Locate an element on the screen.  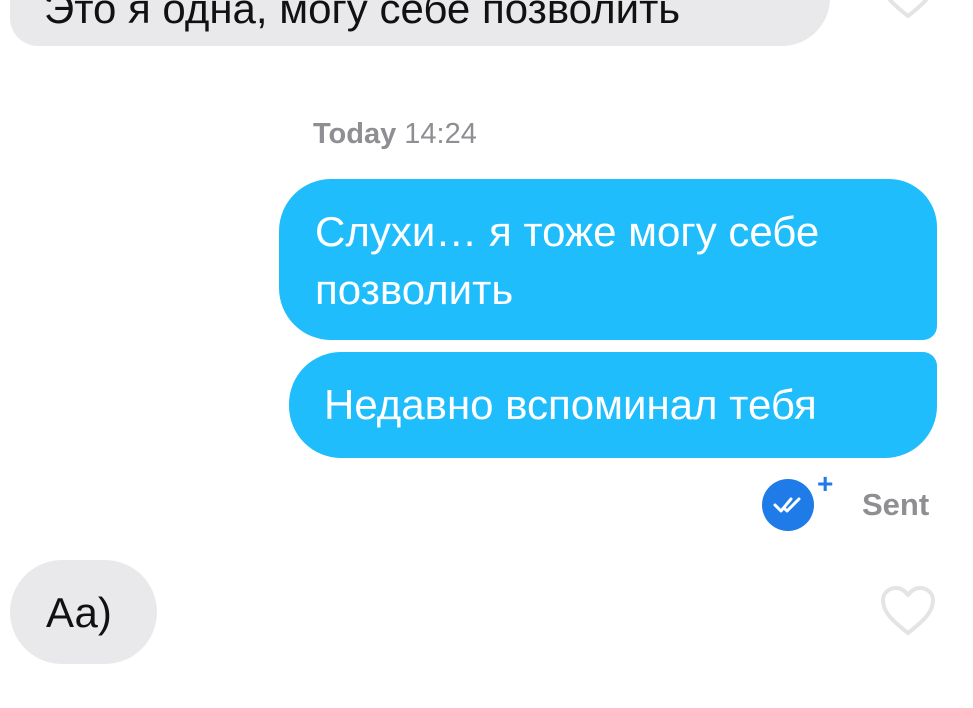
sent-status: Sent is located at coordinates (896, 504).